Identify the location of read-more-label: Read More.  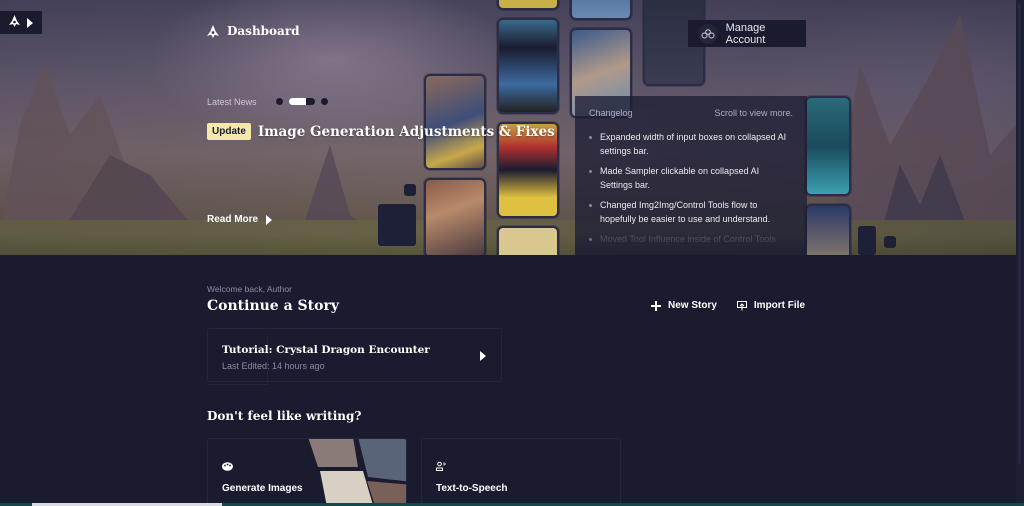
(233, 219).